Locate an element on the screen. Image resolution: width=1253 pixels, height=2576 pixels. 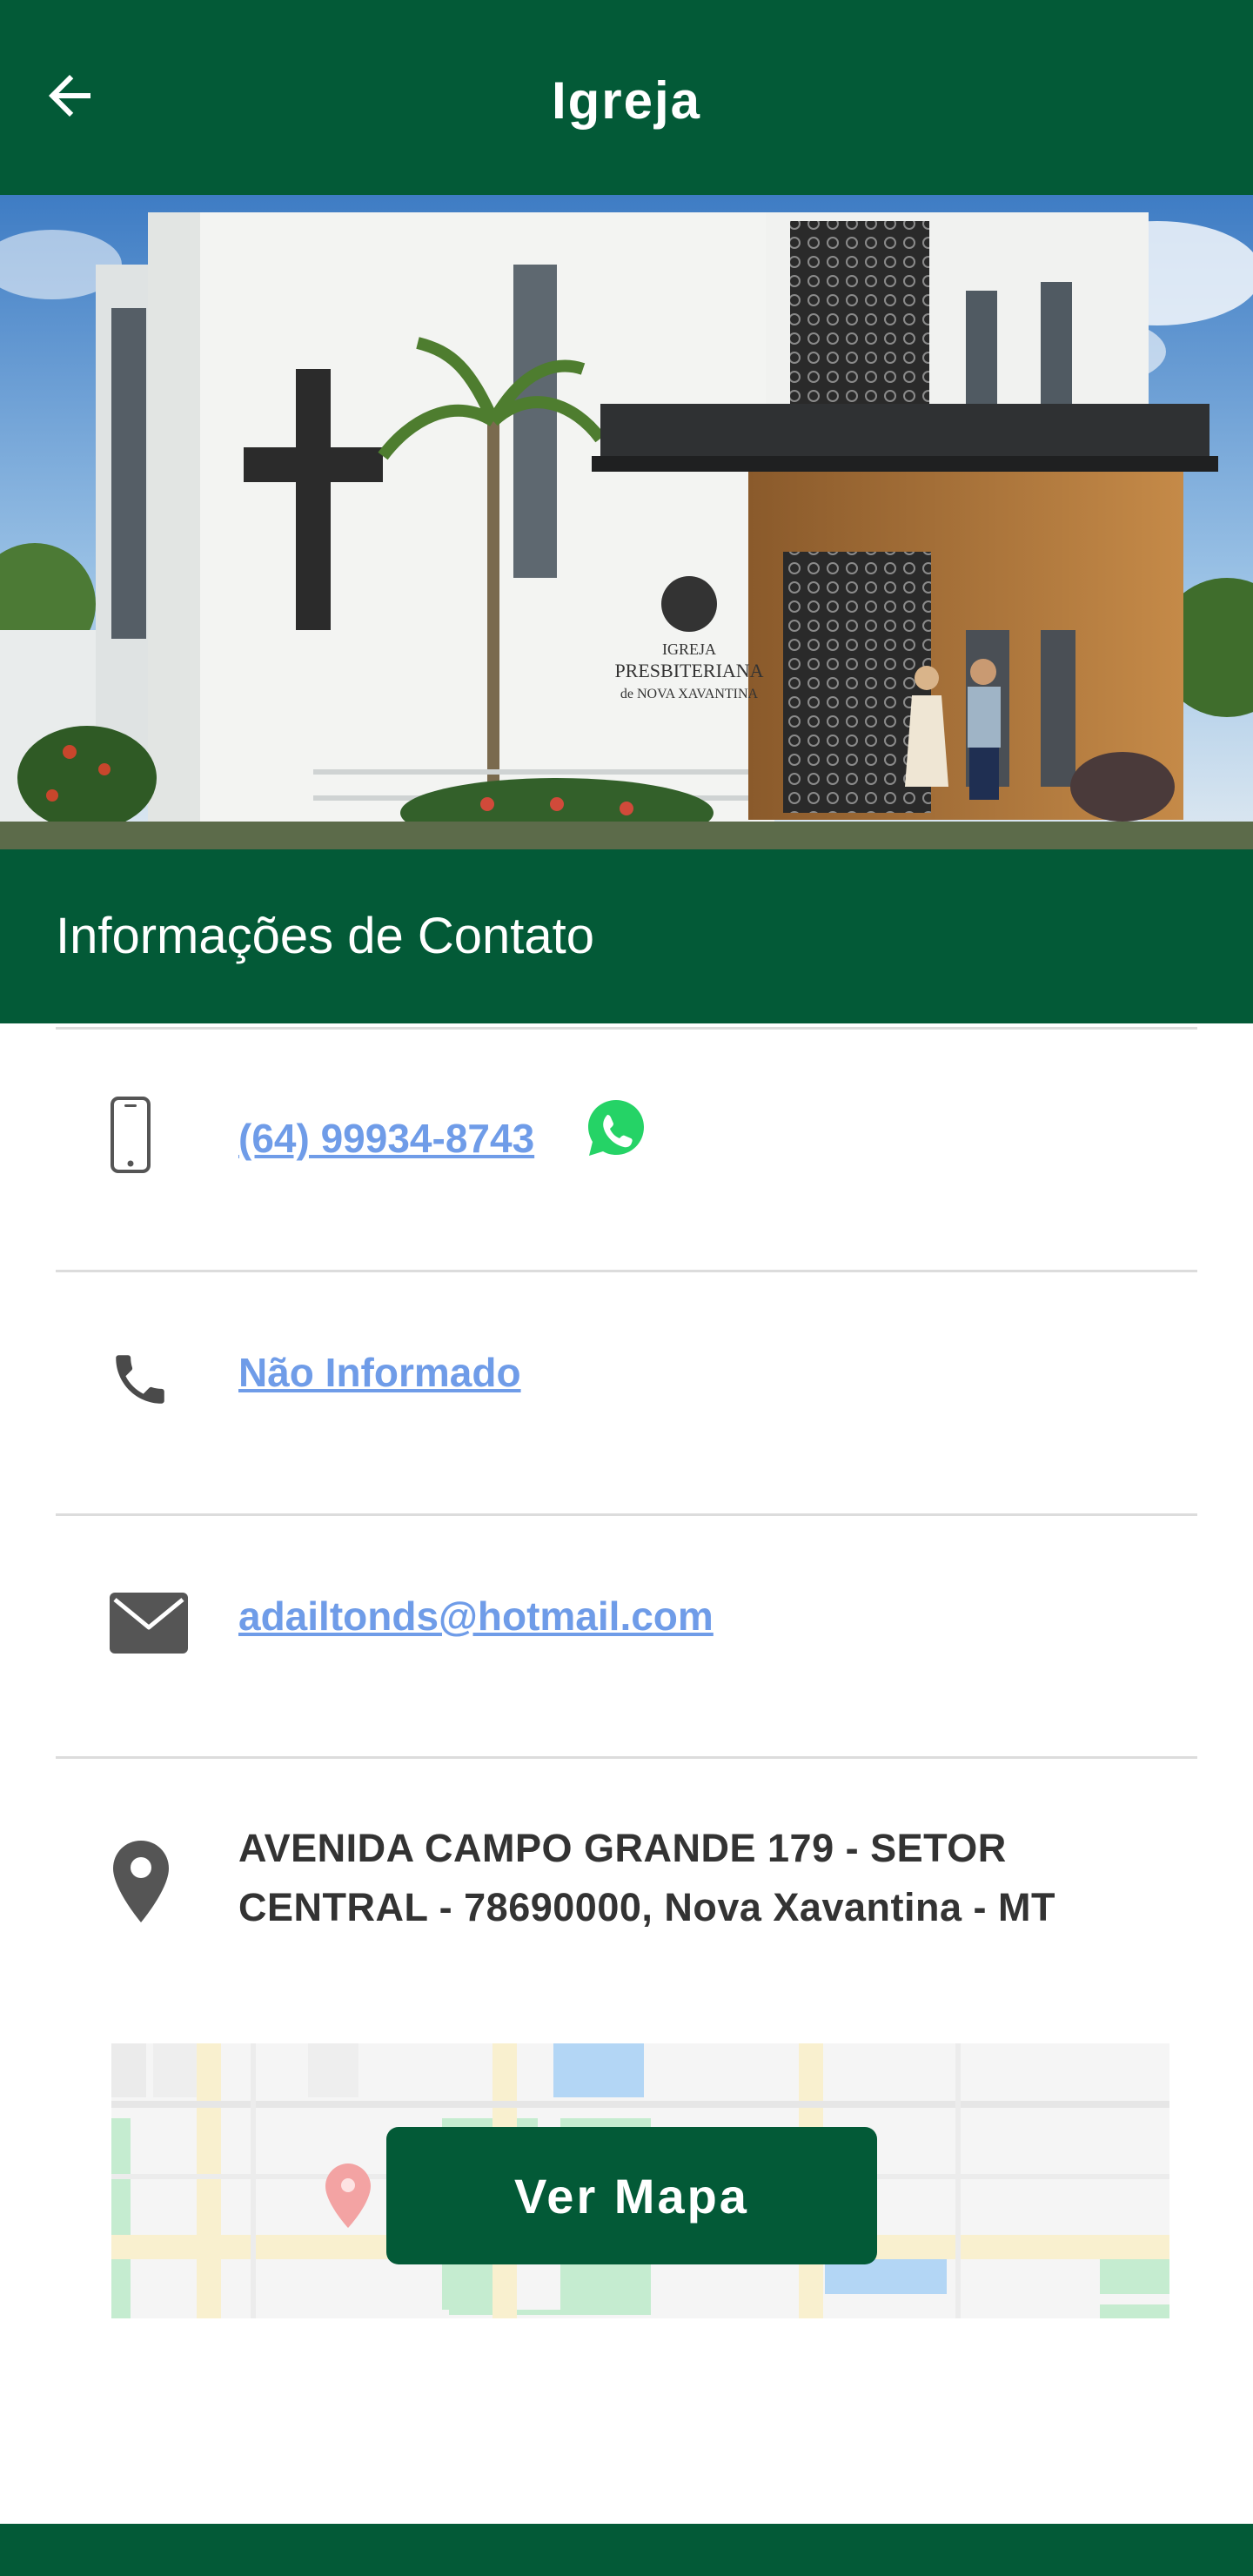
view-map-button: Ver Mapa is located at coordinates (631, 2195).